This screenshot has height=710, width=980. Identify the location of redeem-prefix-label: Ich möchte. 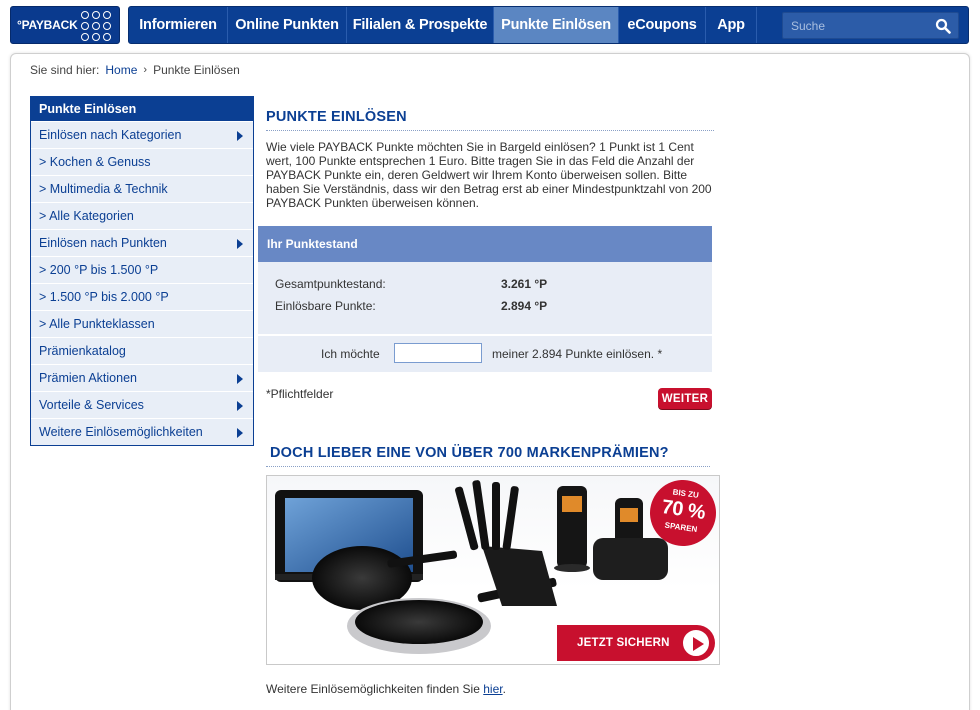
(350, 354).